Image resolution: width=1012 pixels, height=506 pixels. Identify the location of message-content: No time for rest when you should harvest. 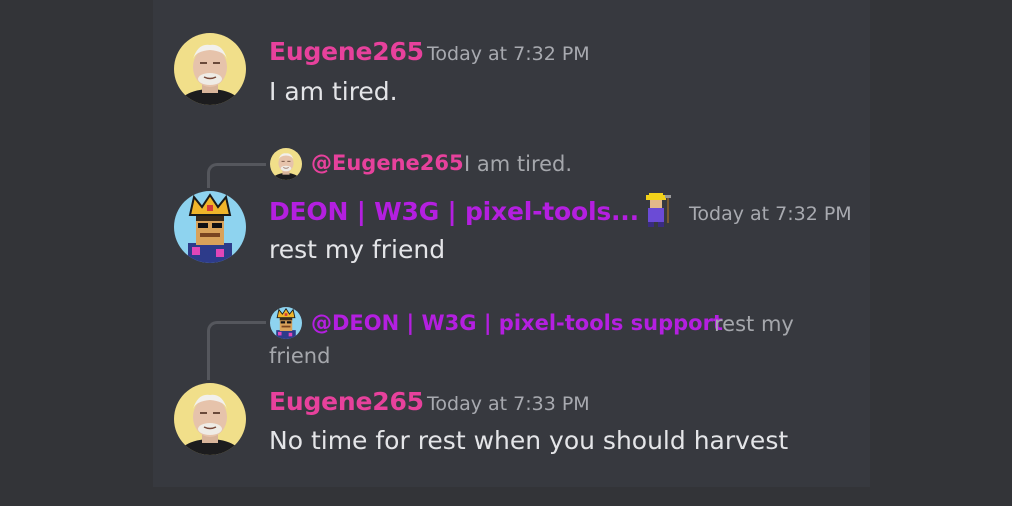
(529, 440).